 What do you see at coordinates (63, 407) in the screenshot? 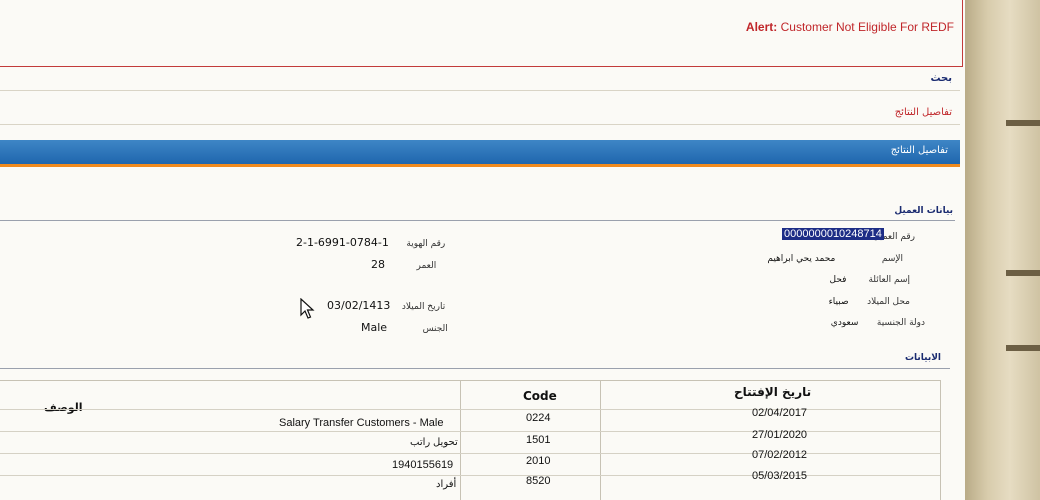
I see `column-header-description: الوصف` at bounding box center [63, 407].